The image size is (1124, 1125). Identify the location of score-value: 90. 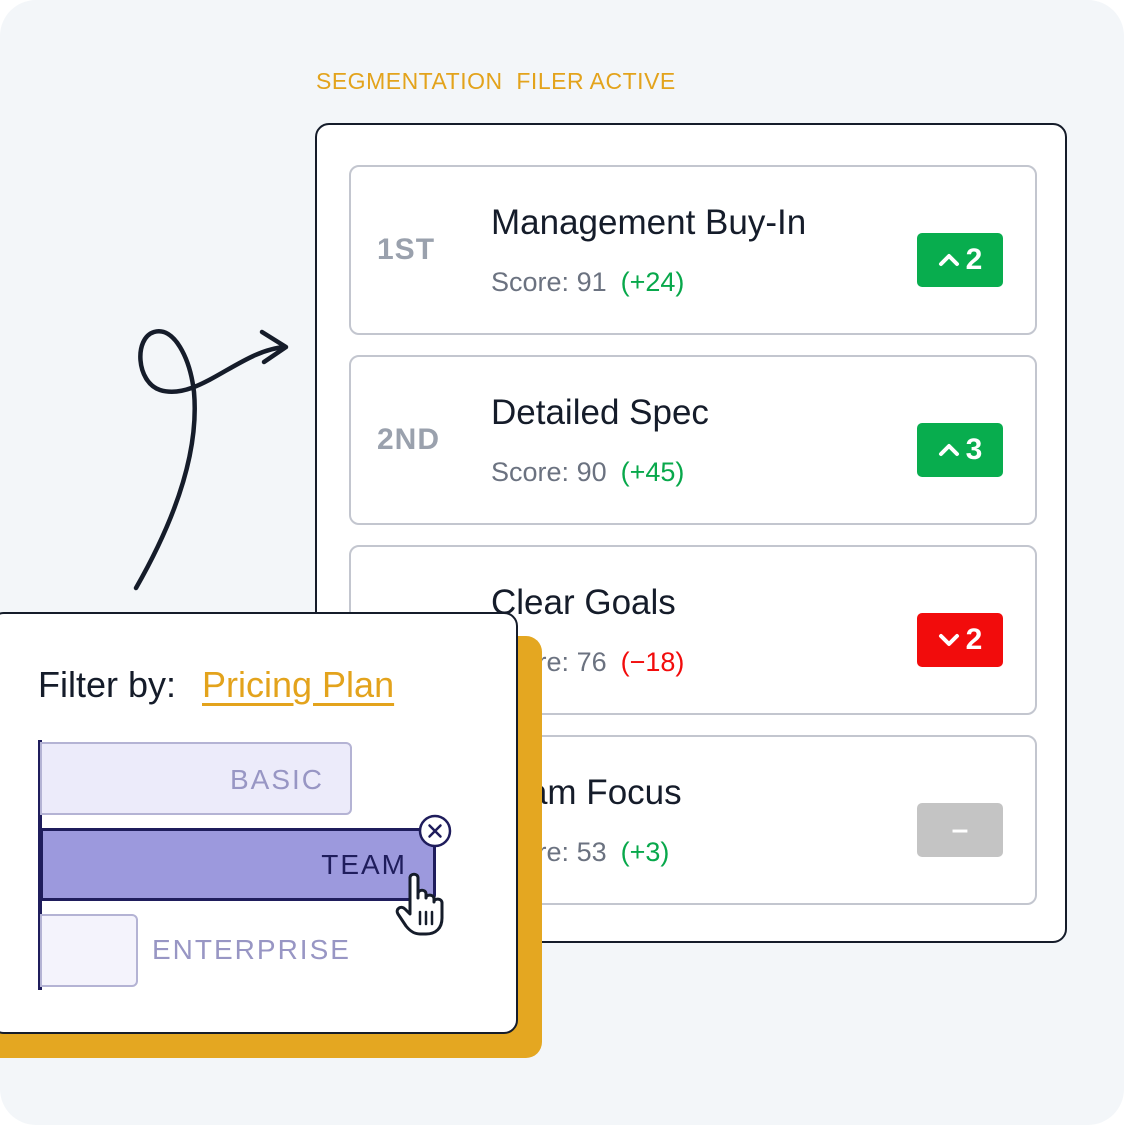
(591, 472).